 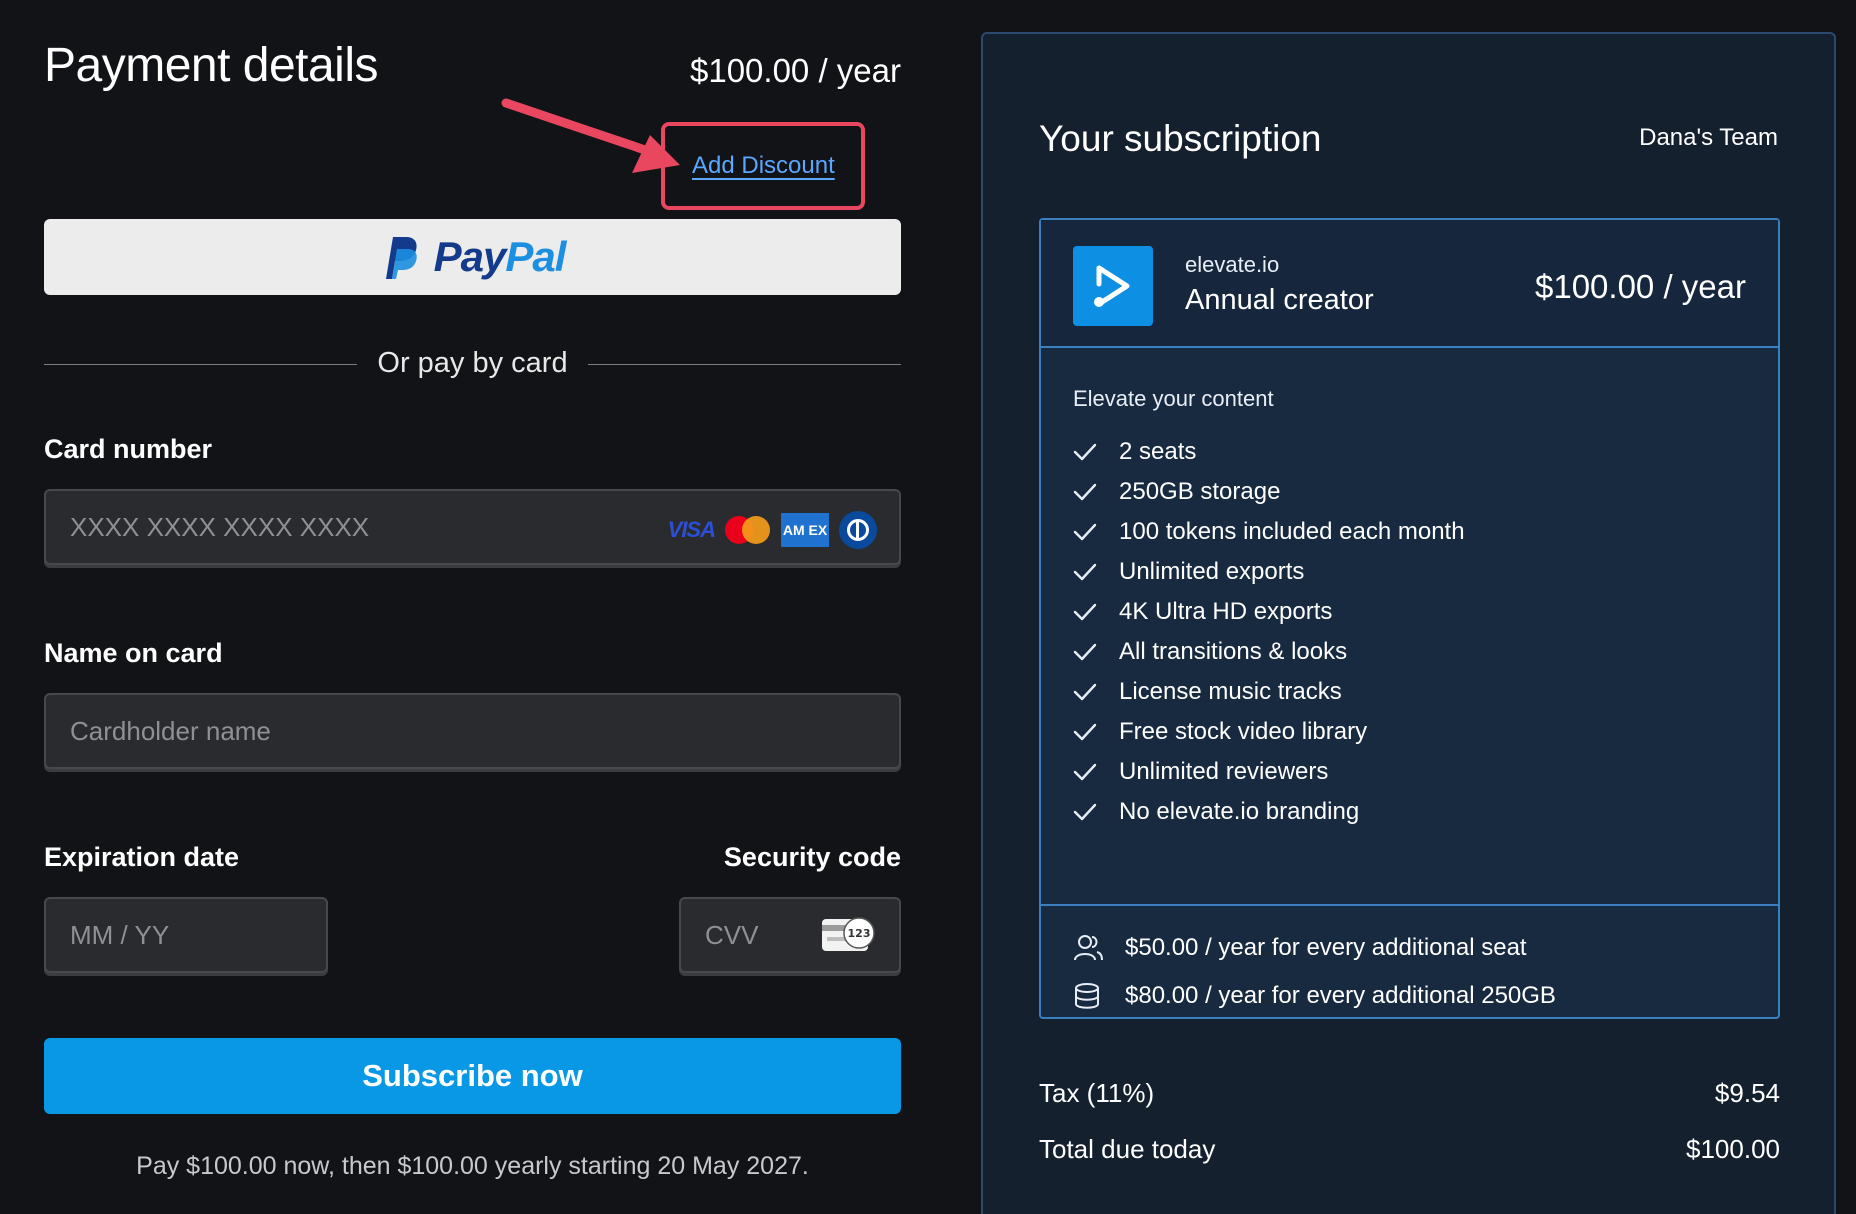 I want to click on addon-text: $50.00 / year for every additional seat, so click(x=1326, y=947).